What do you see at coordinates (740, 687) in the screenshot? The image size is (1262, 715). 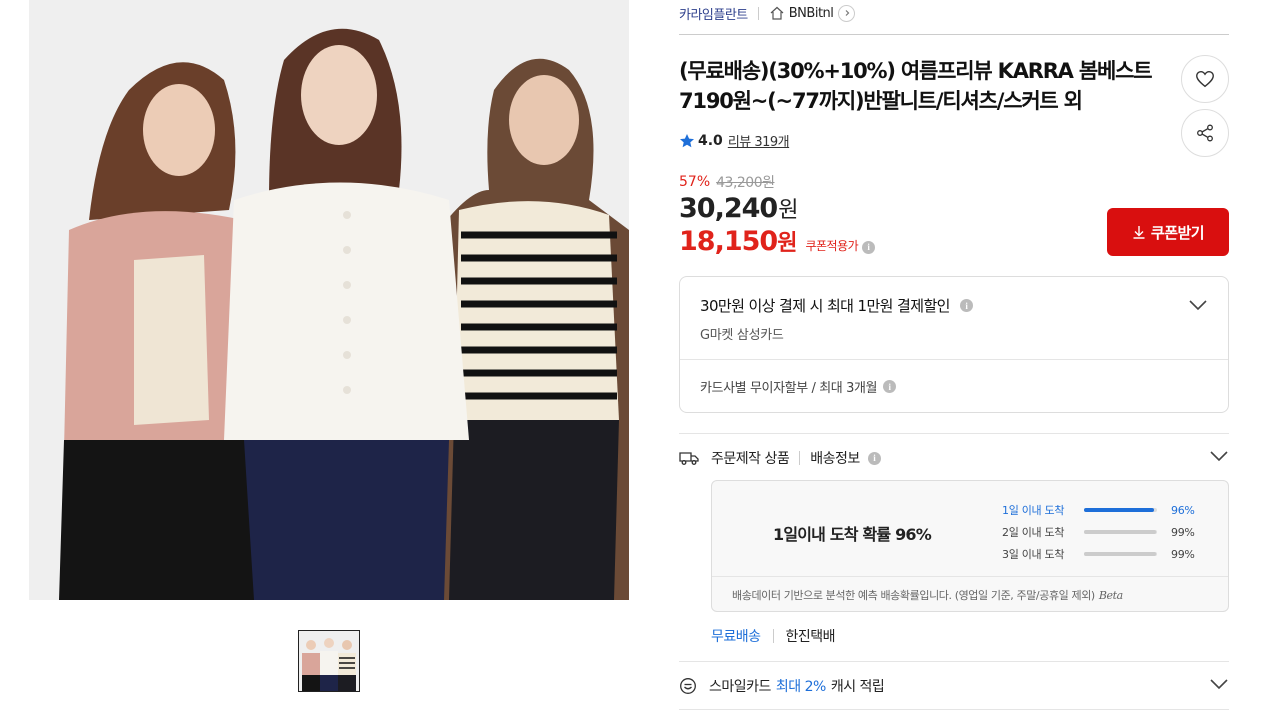 I see `smile-card-prefix: 스마일카드` at bounding box center [740, 687].